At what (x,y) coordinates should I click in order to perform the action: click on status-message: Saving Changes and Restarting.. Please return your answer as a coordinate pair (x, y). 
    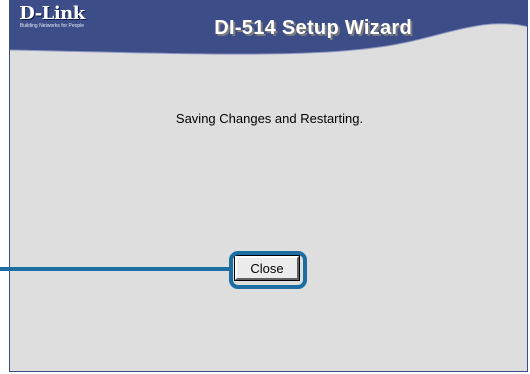
    Looking at the image, I should click on (269, 118).